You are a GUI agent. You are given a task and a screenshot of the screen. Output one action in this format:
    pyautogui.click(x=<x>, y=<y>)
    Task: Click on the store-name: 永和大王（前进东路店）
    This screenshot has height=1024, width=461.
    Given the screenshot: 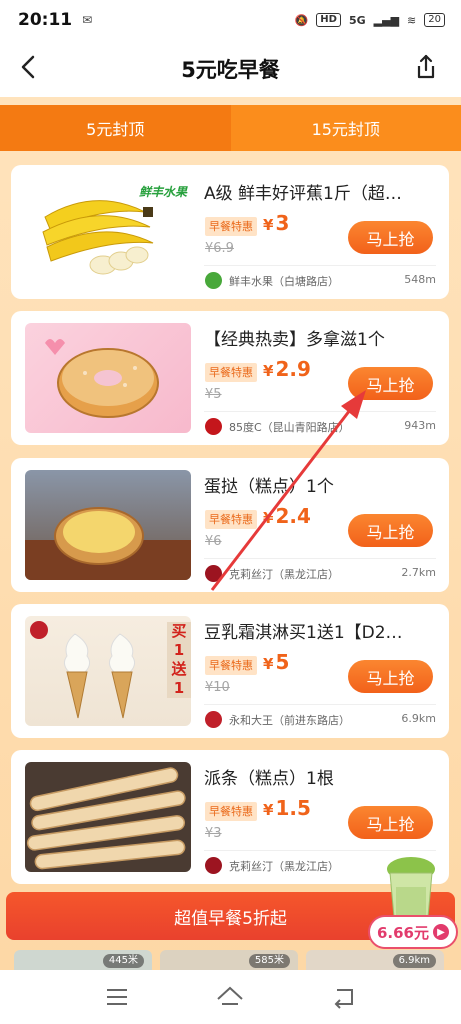 What is the action you would take?
    pyautogui.click(x=289, y=720)
    